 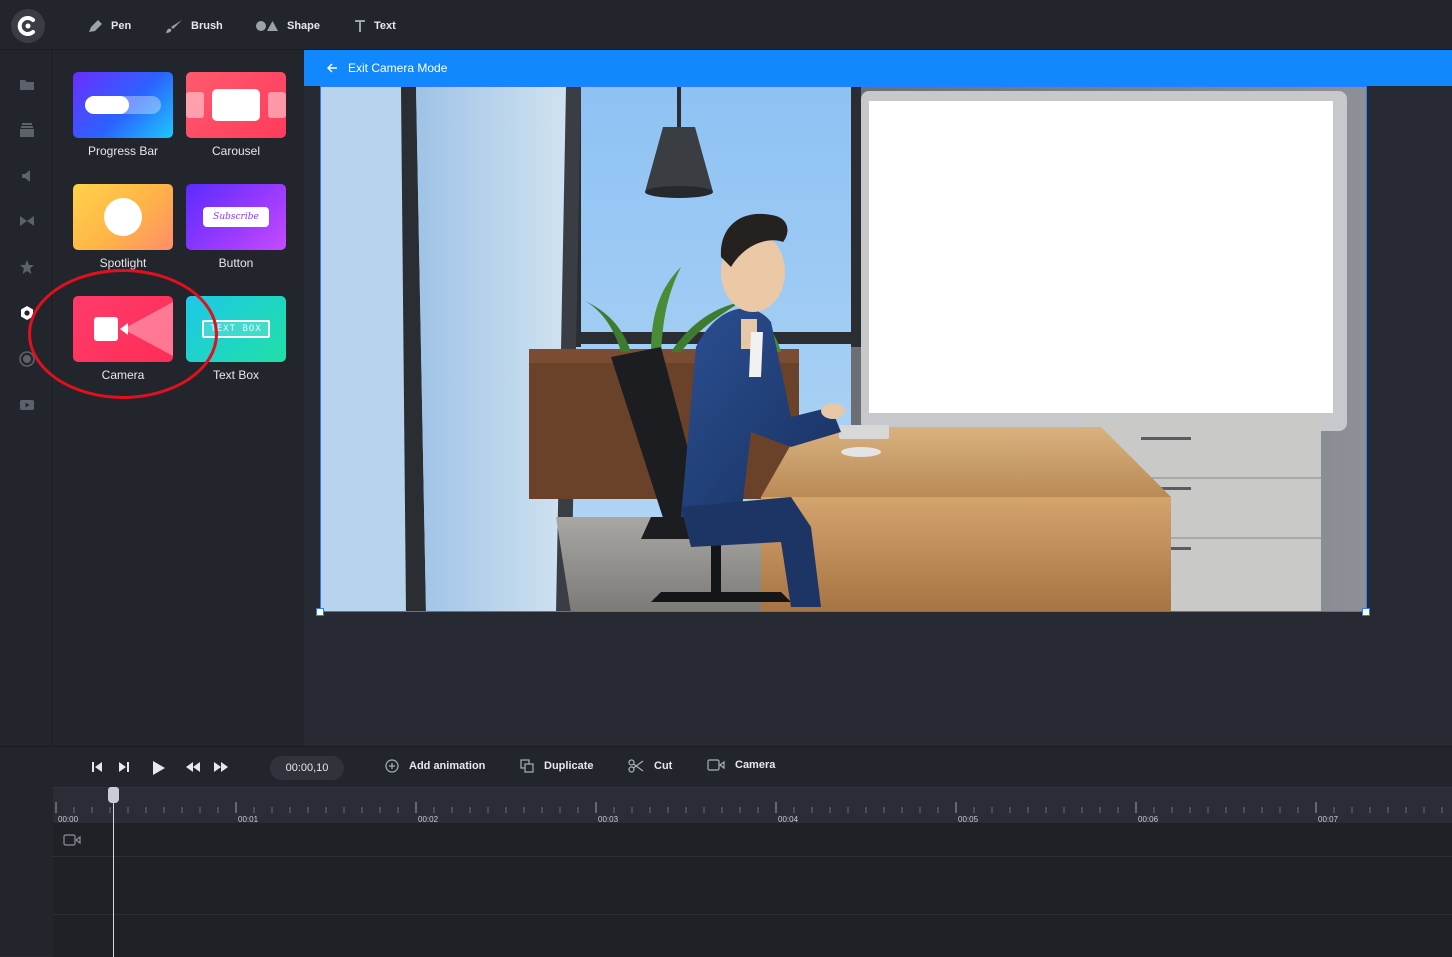 What do you see at coordinates (332, 68) in the screenshot?
I see `arrow-left-icon` at bounding box center [332, 68].